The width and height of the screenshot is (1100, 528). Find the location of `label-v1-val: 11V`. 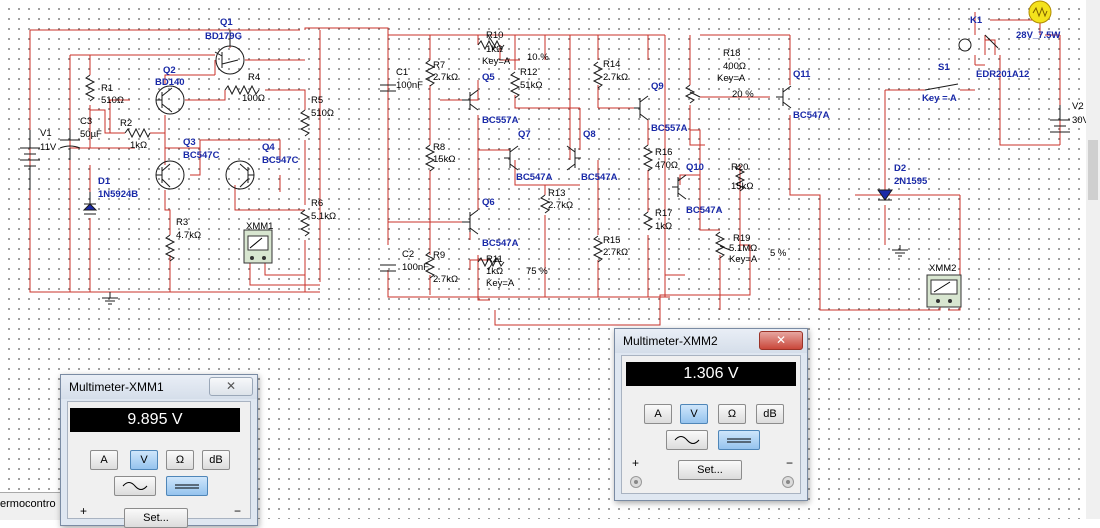

label-v1-val: 11V is located at coordinates (48, 147).